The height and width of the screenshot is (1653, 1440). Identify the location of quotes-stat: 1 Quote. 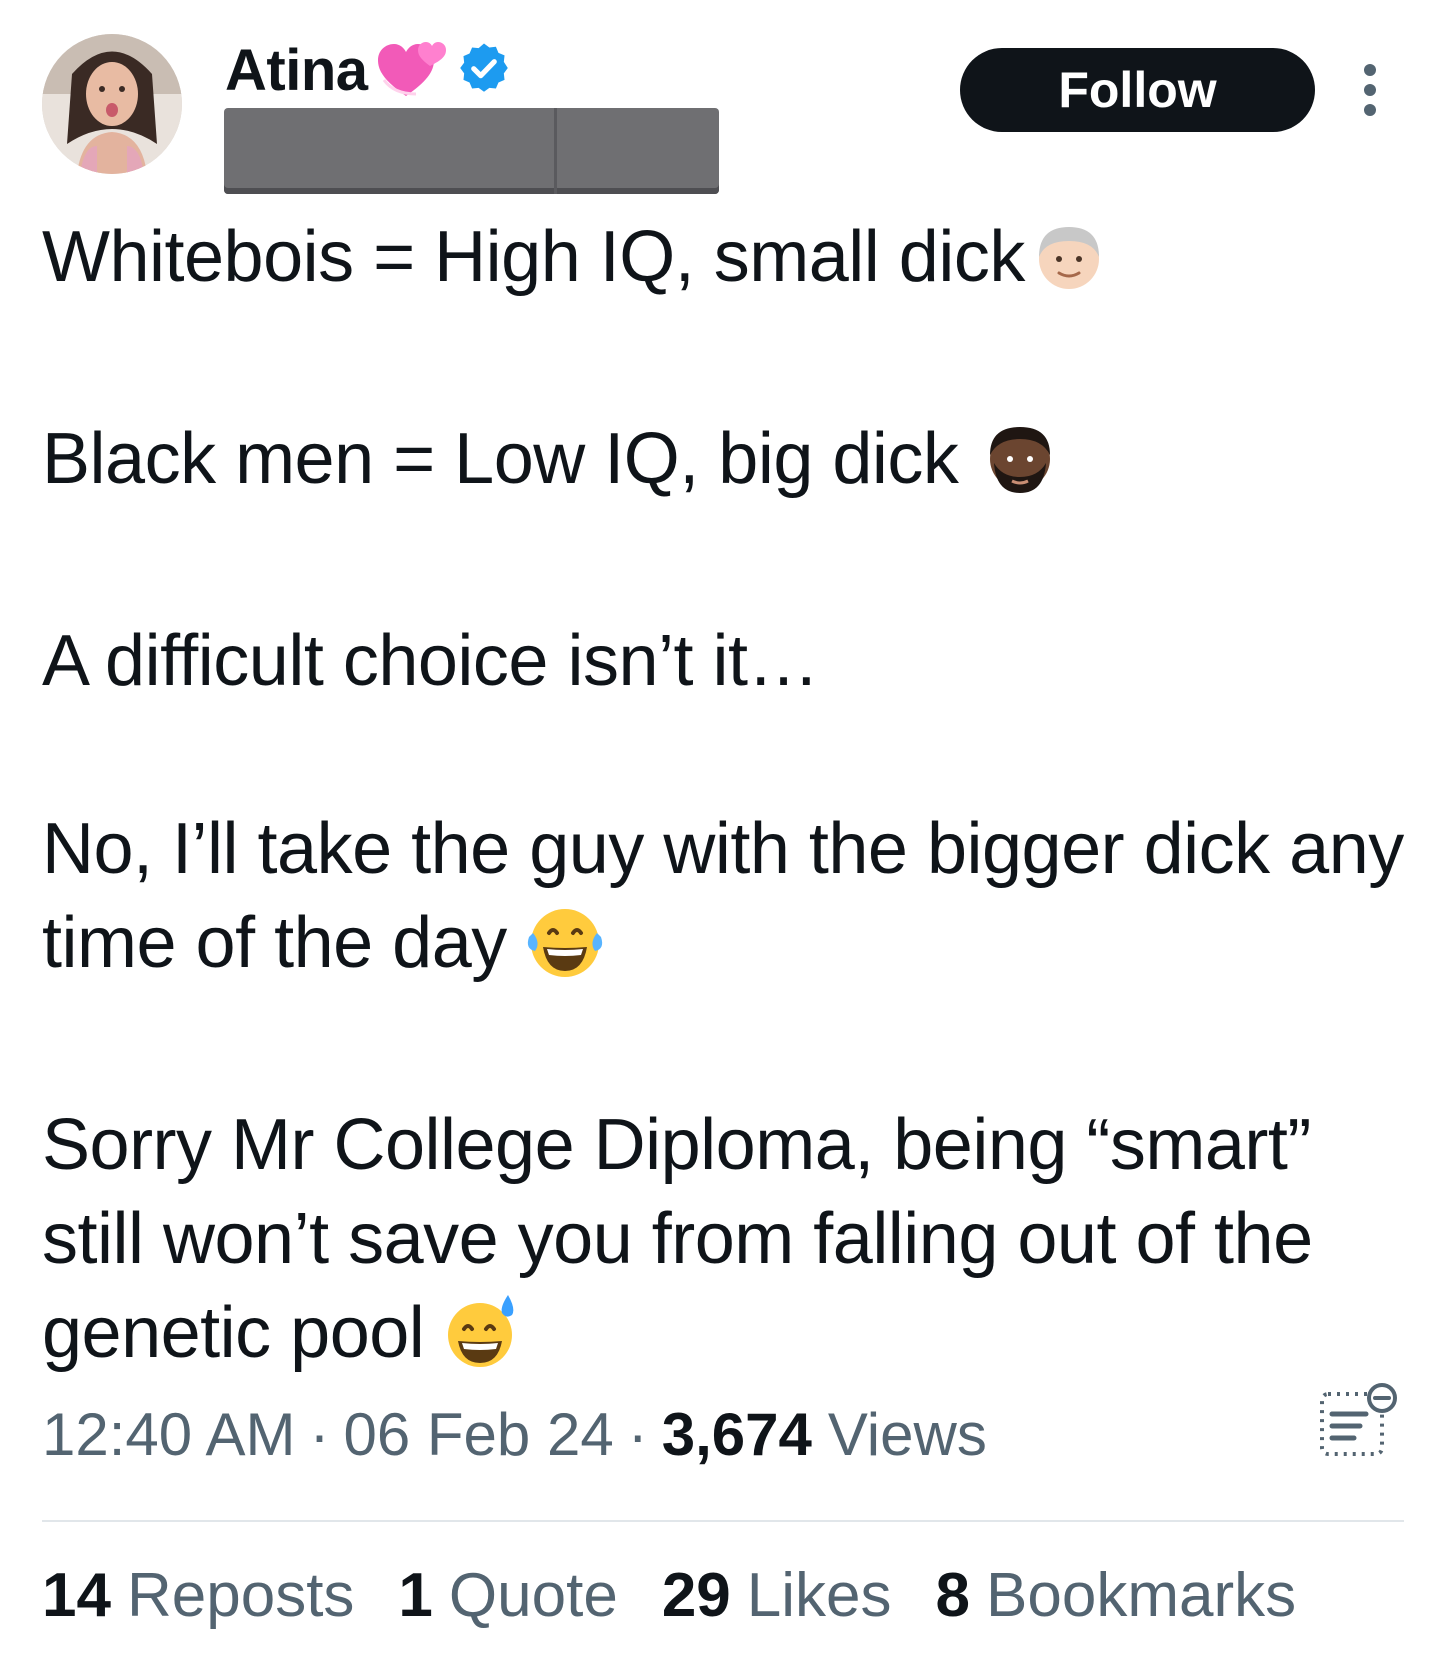
(507, 1595).